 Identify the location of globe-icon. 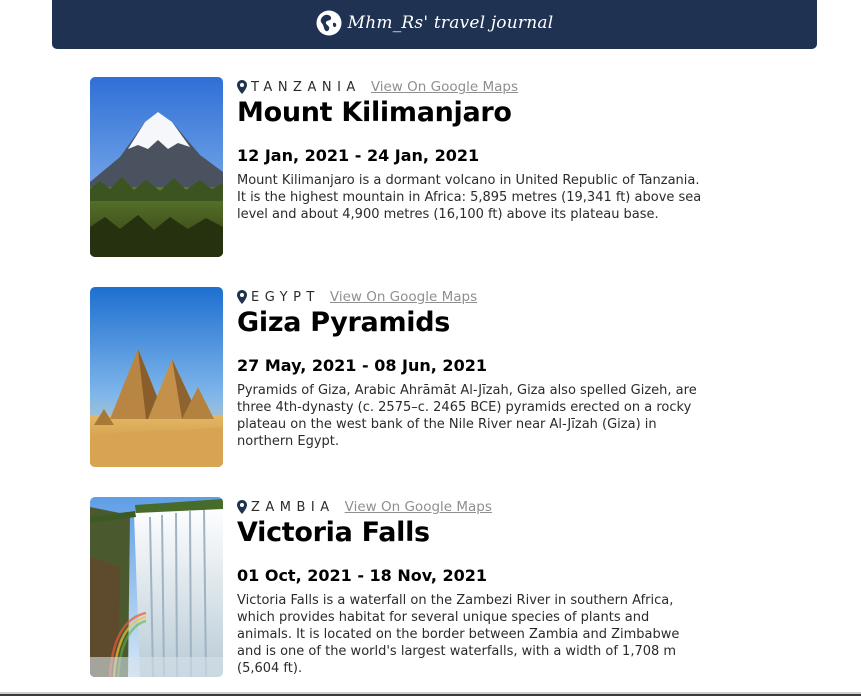
(329, 22).